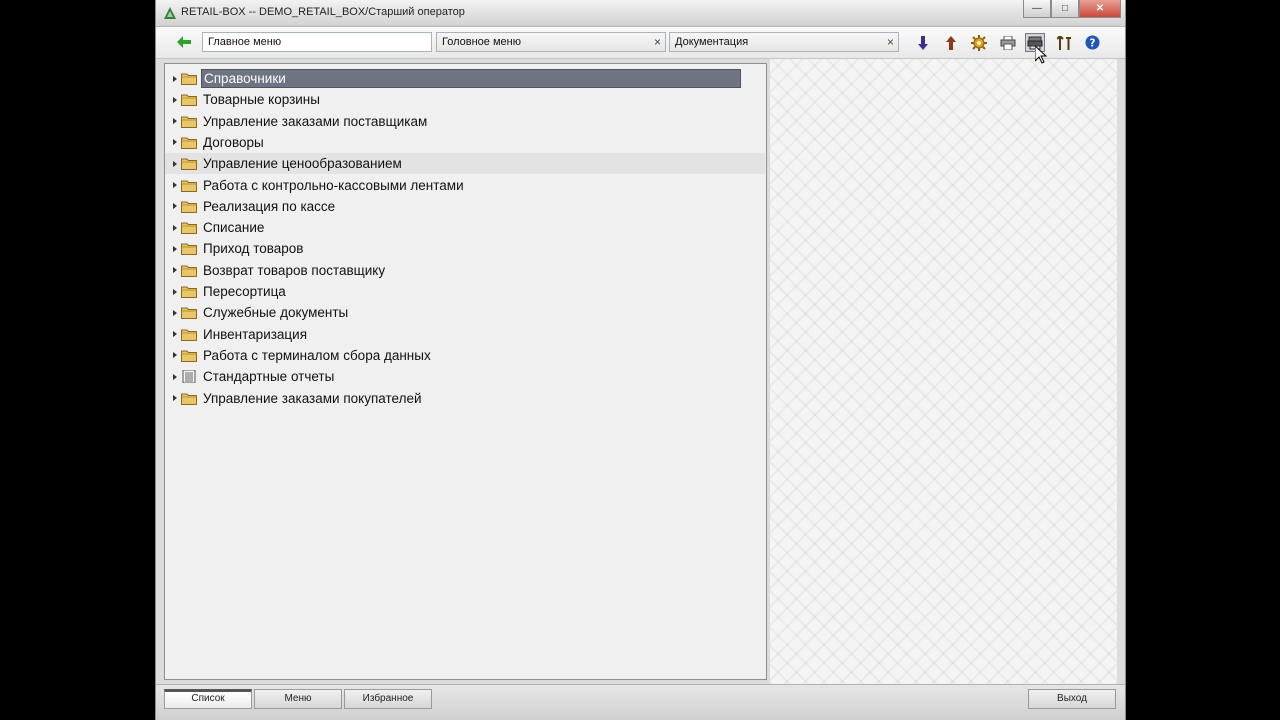 The width and height of the screenshot is (1280, 720). Describe the element at coordinates (465, 185) in the screenshot. I see `tree-item: Работа с контрольно-кассовыми лентами` at that location.